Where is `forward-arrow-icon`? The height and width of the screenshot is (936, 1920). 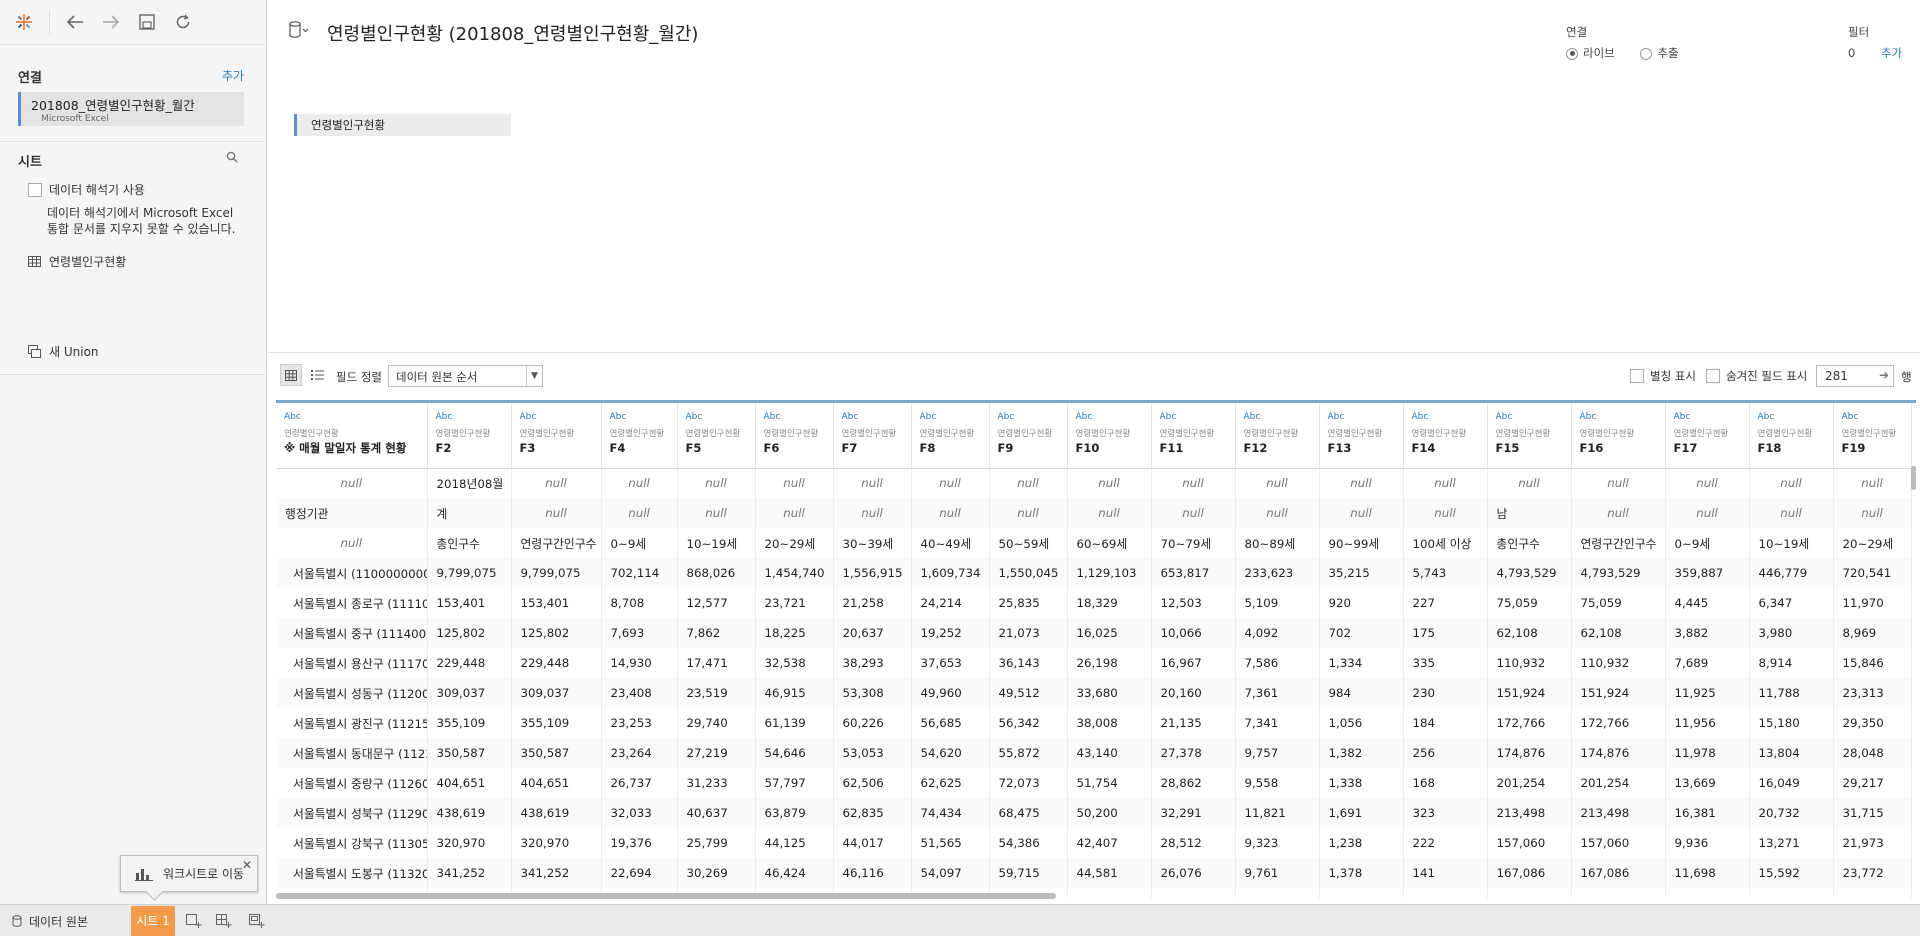 forward-arrow-icon is located at coordinates (111, 22).